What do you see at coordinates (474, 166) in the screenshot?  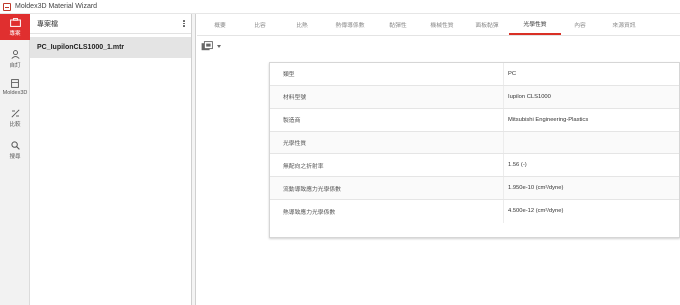 I see `table-row: 無配向之折射率 1.56 (-)` at bounding box center [474, 166].